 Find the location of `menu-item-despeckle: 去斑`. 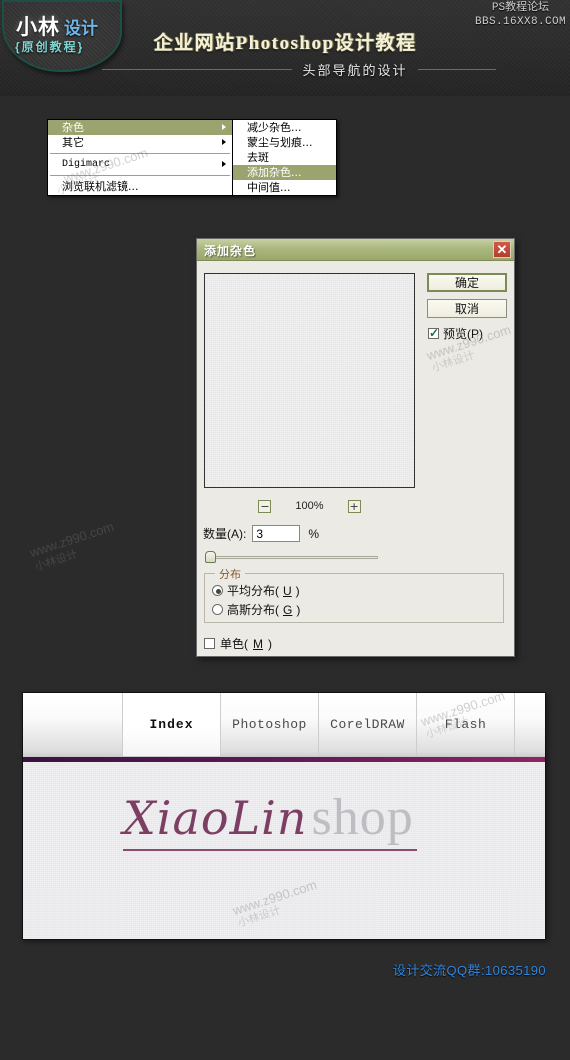

menu-item-despeckle: 去斑 is located at coordinates (284, 157).